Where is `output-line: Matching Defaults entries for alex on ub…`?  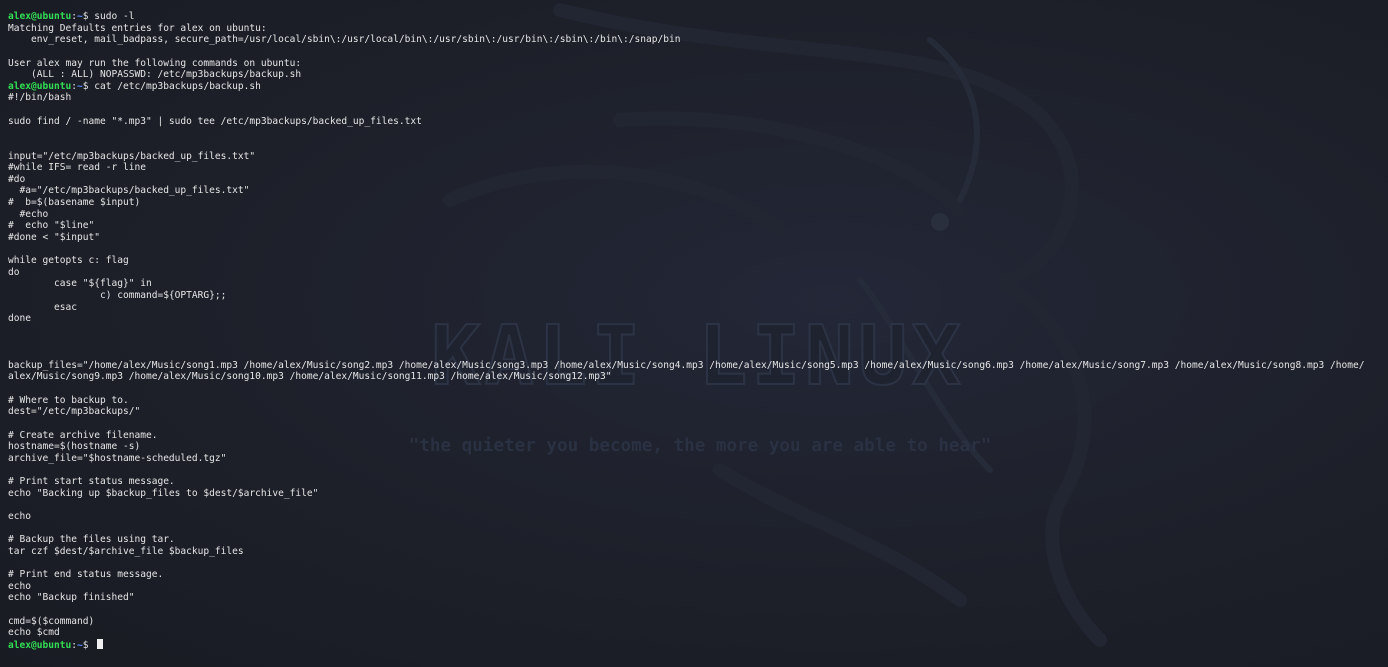 output-line: Matching Defaults entries for alex on ub… is located at coordinates (137, 28).